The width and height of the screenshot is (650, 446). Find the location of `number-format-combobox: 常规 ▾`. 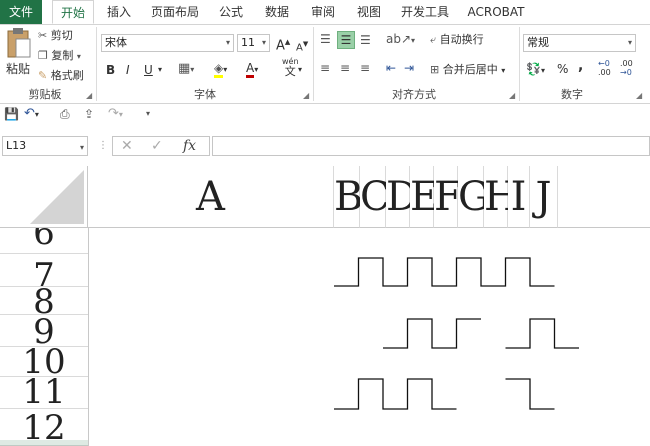

number-format-combobox: 常规 ▾ is located at coordinates (579, 43).